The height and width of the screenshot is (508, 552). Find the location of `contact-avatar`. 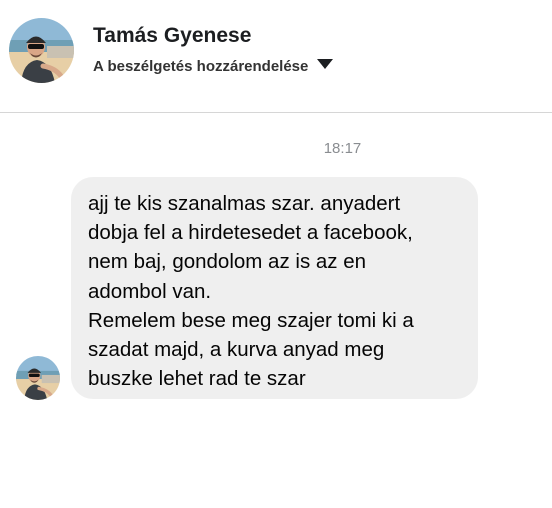

contact-avatar is located at coordinates (41, 50).